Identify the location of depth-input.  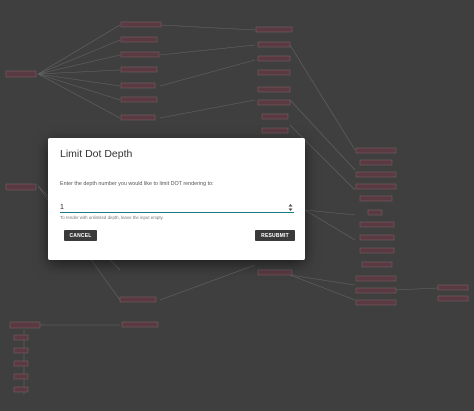
(170, 207).